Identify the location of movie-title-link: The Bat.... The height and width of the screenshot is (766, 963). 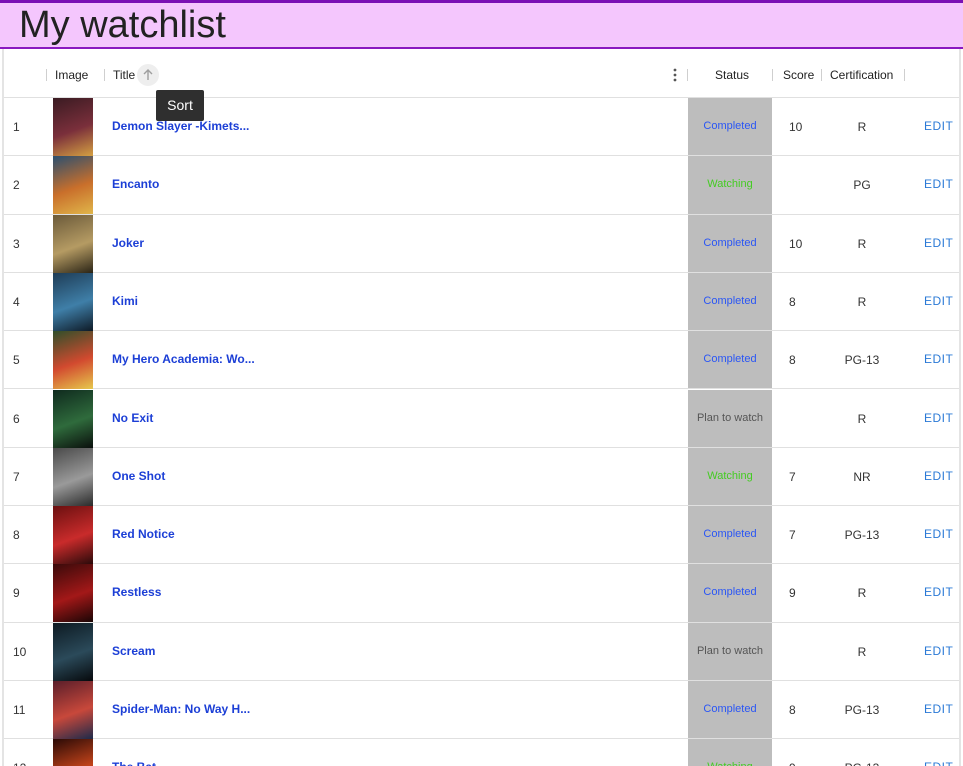
(139, 763).